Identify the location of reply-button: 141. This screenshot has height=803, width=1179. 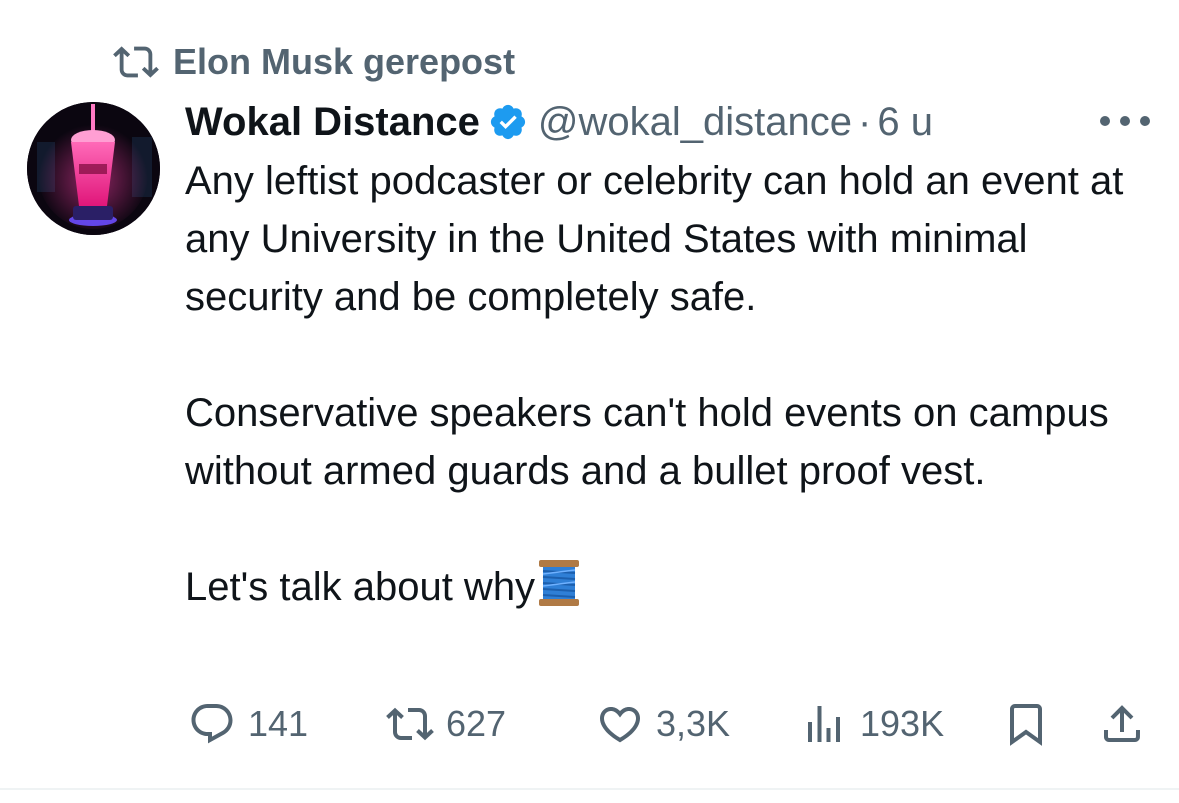
(248, 724).